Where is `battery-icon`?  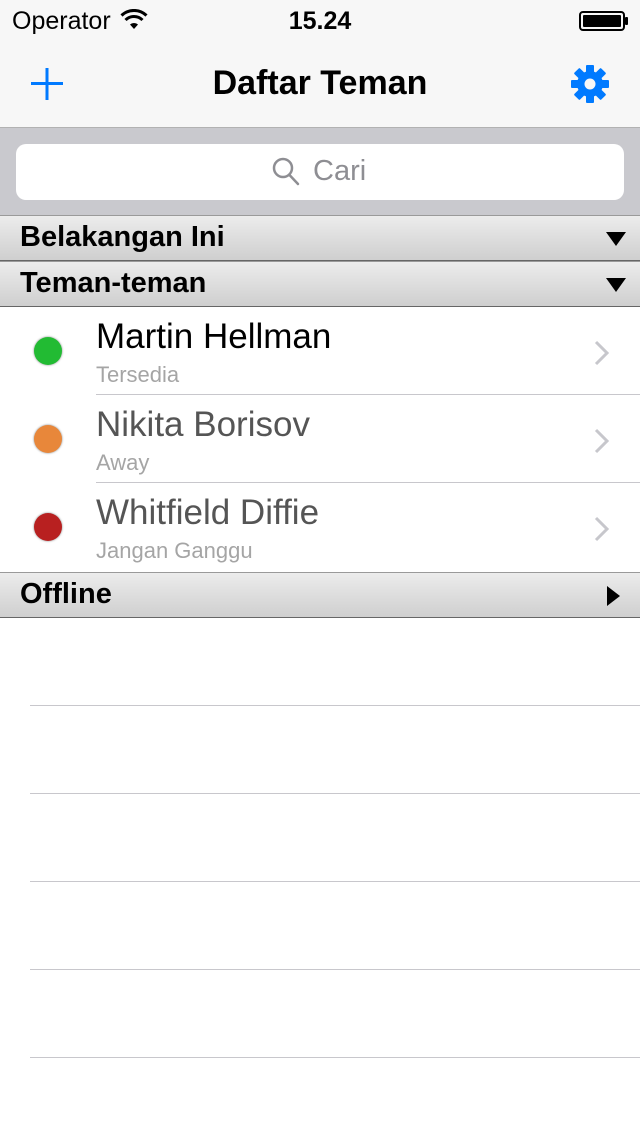 battery-icon is located at coordinates (603, 21).